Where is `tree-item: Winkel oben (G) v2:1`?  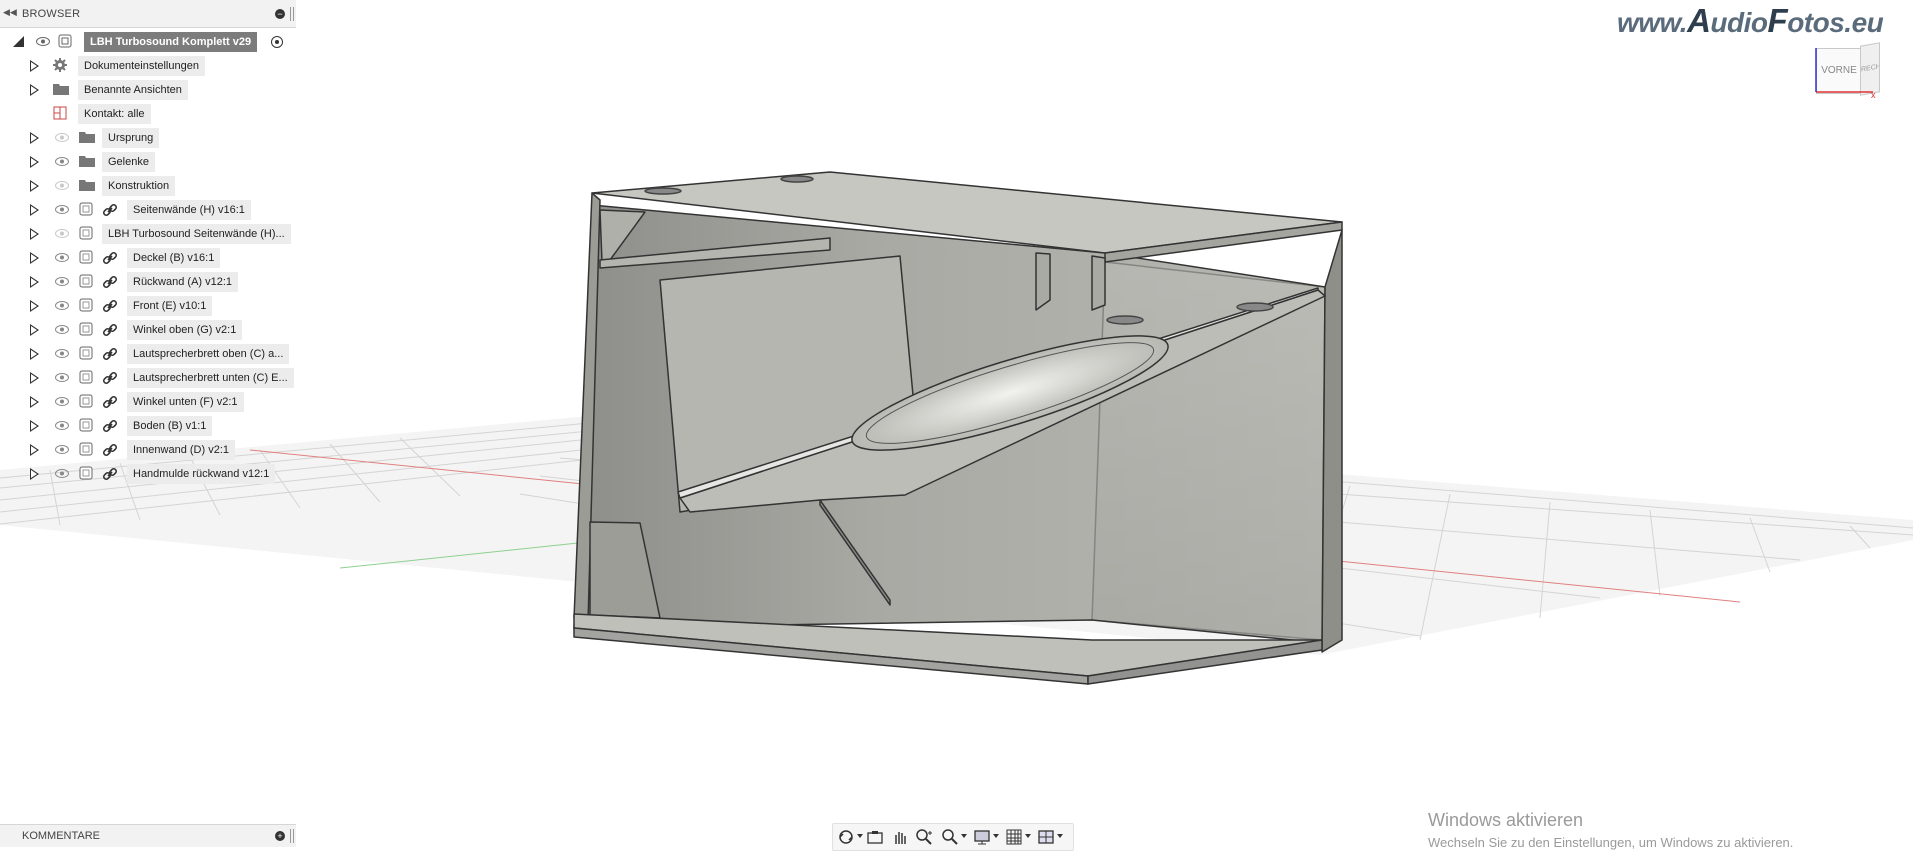 tree-item: Winkel oben (G) v2:1 is located at coordinates (148, 330).